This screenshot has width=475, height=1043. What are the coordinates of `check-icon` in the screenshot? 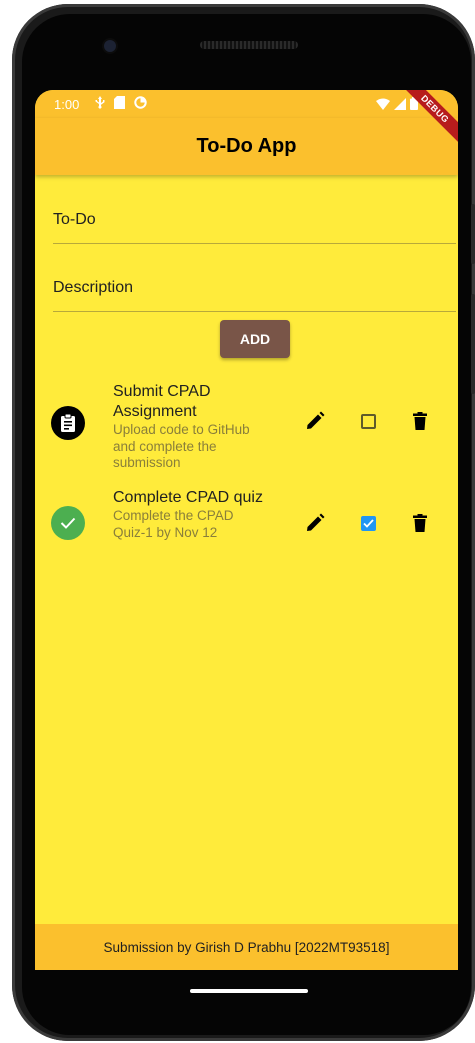 It's located at (68, 523).